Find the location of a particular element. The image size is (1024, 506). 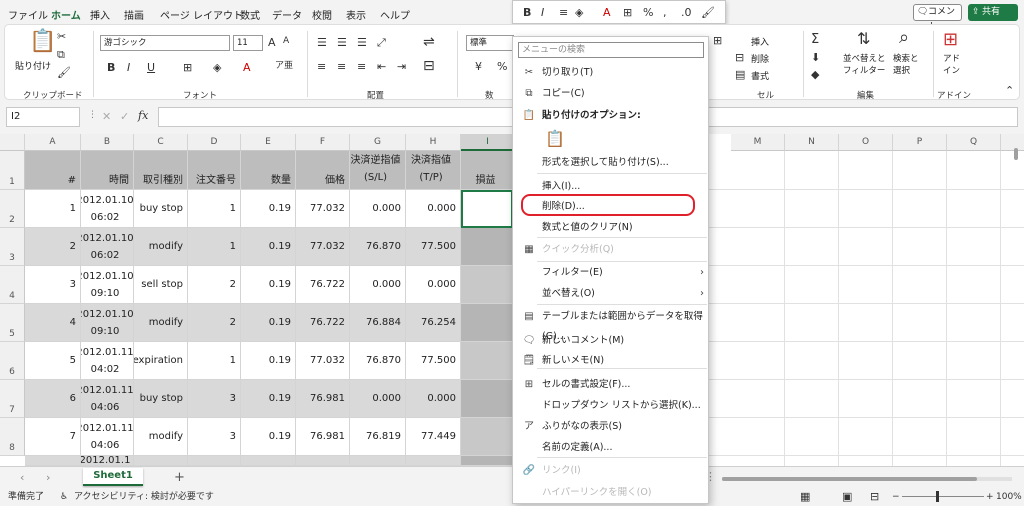

tab-data: データ is located at coordinates (287, 14).